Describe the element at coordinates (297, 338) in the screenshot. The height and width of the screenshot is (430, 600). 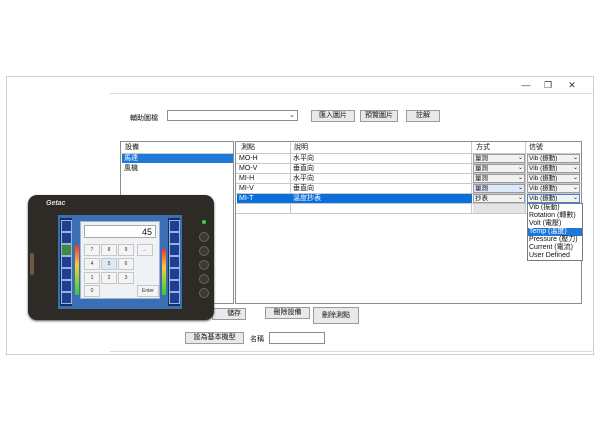
I see `name-input` at that location.